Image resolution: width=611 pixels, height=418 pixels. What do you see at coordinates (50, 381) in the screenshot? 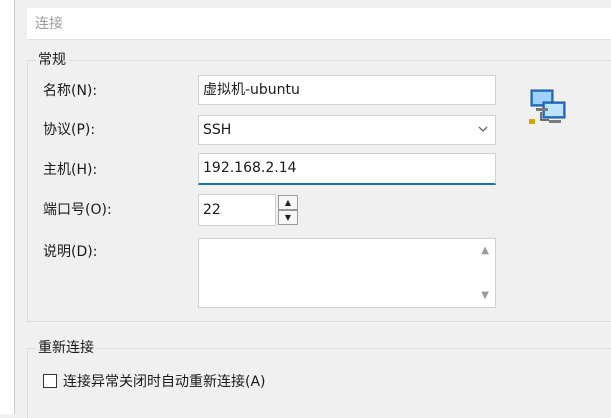
I see `auto-reconnect-checkbox` at bounding box center [50, 381].